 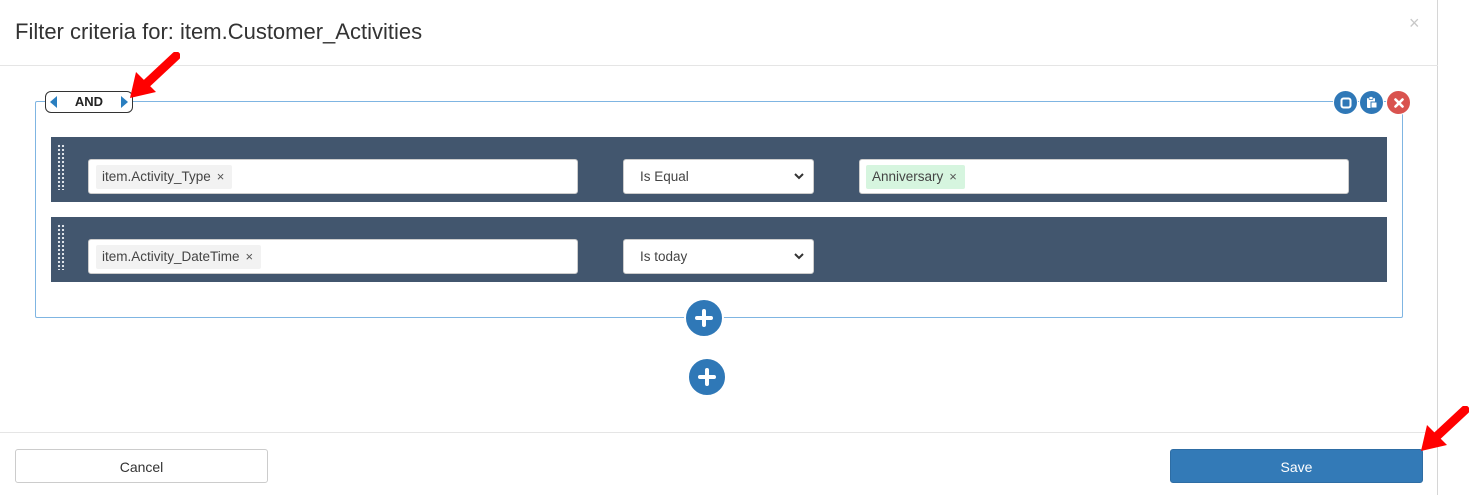 I want to click on value-tag: Anniversary ×, so click(x=915, y=177).